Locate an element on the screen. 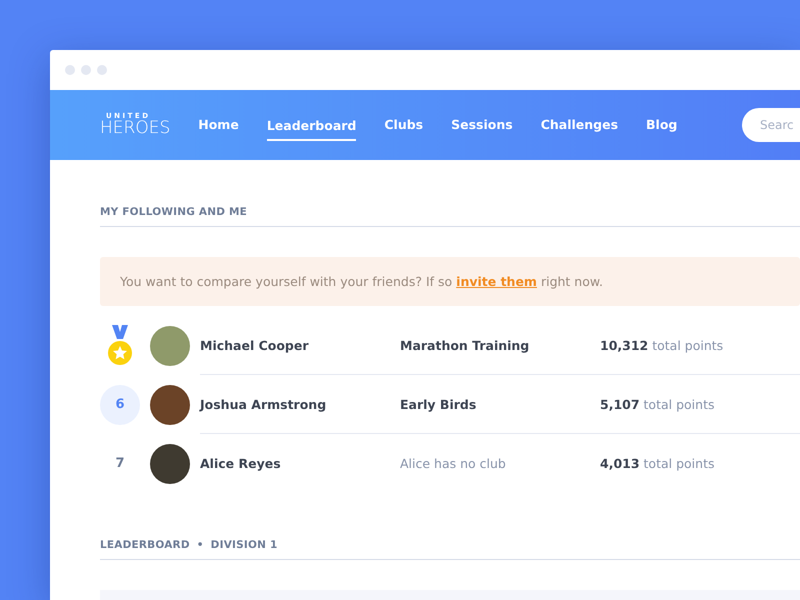  nav-link: Challenges is located at coordinates (579, 125).